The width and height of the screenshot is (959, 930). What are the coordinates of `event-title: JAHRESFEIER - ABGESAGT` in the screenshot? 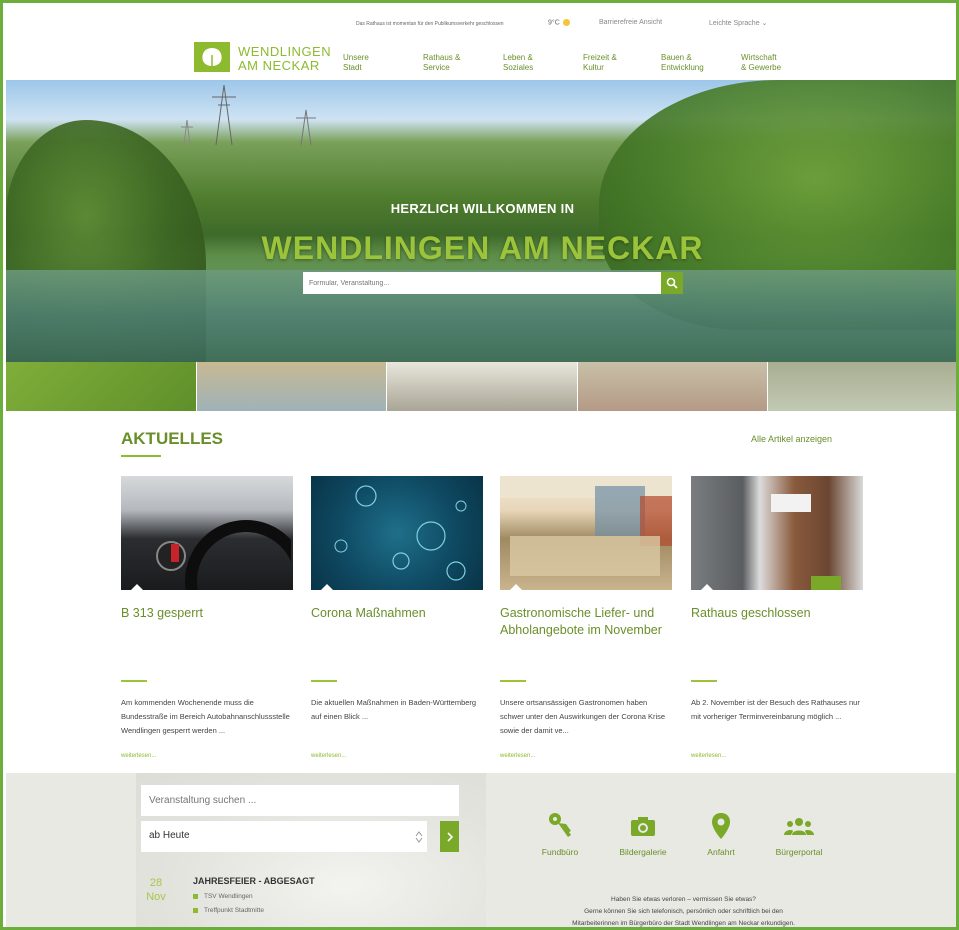 It's located at (254, 881).